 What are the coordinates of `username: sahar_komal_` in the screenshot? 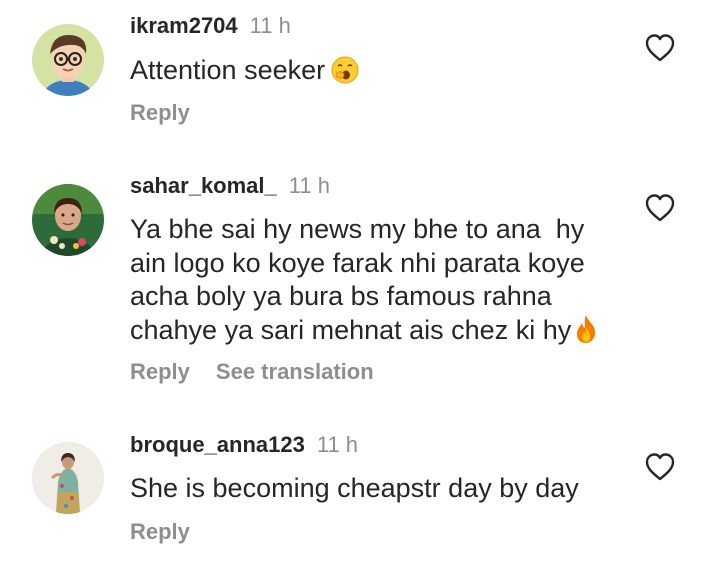 It's located at (203, 185).